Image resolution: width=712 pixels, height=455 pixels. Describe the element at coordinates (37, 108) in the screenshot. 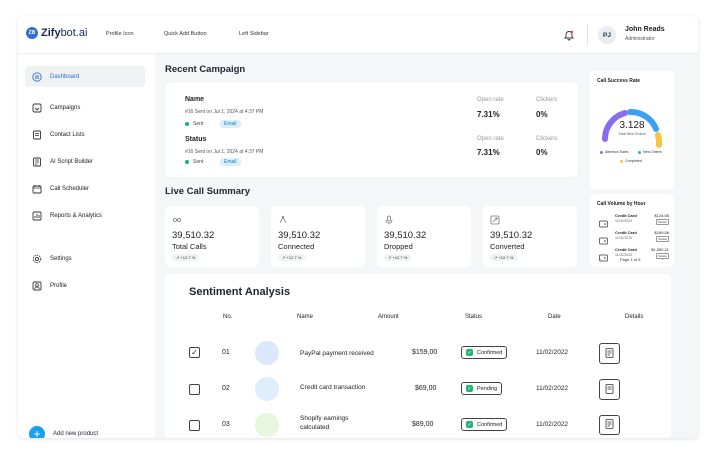

I see `campaigns-icon` at that location.